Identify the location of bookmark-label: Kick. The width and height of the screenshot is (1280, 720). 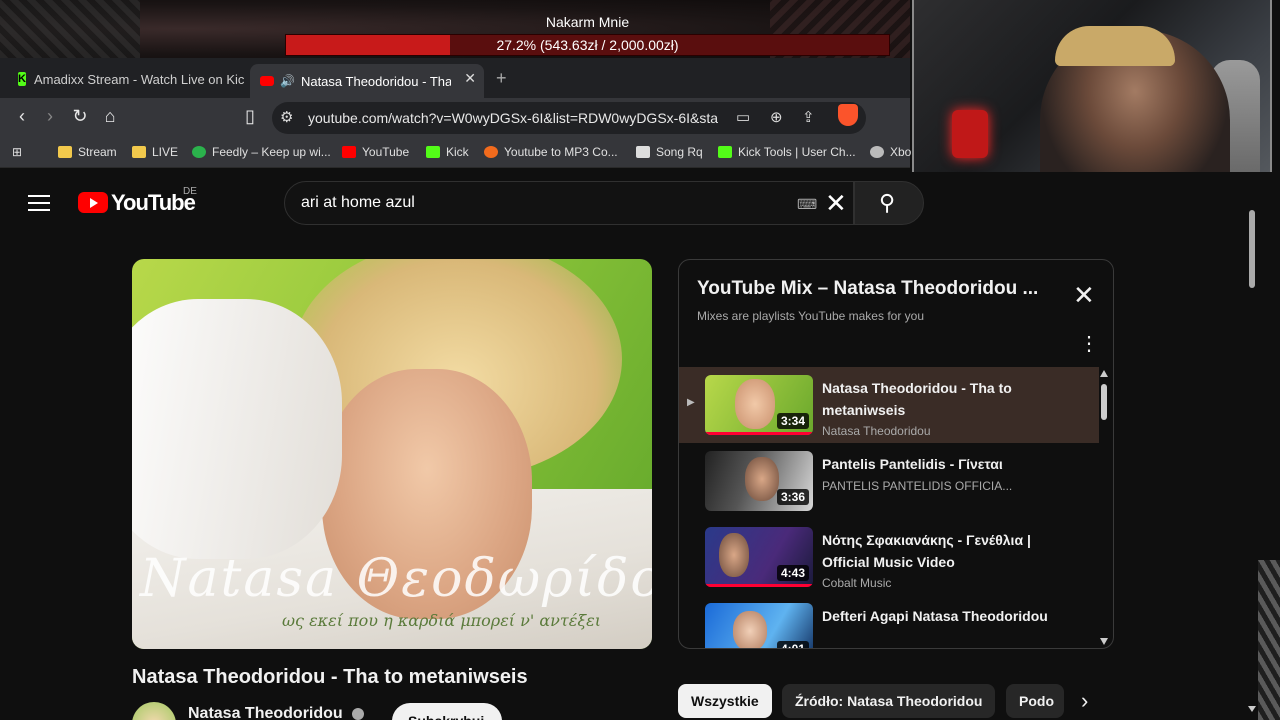
(457, 152).